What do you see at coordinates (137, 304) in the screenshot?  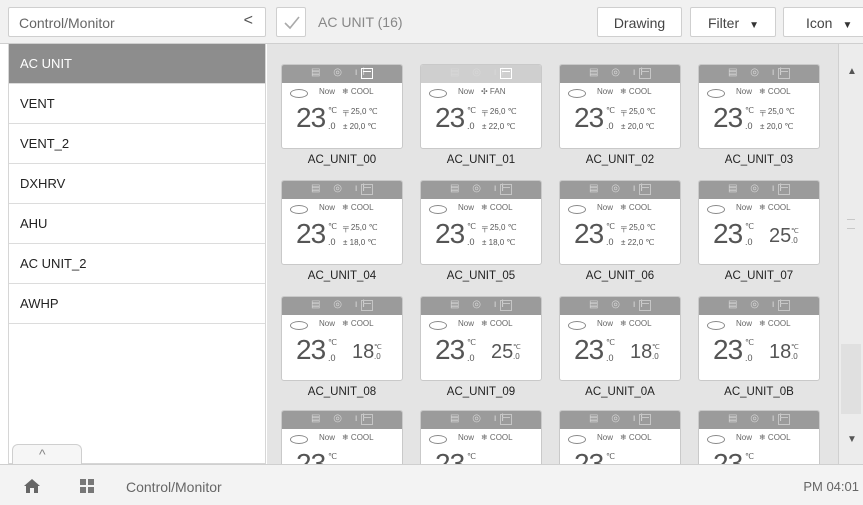 I see `sidebar-item-awhp: AWHP` at bounding box center [137, 304].